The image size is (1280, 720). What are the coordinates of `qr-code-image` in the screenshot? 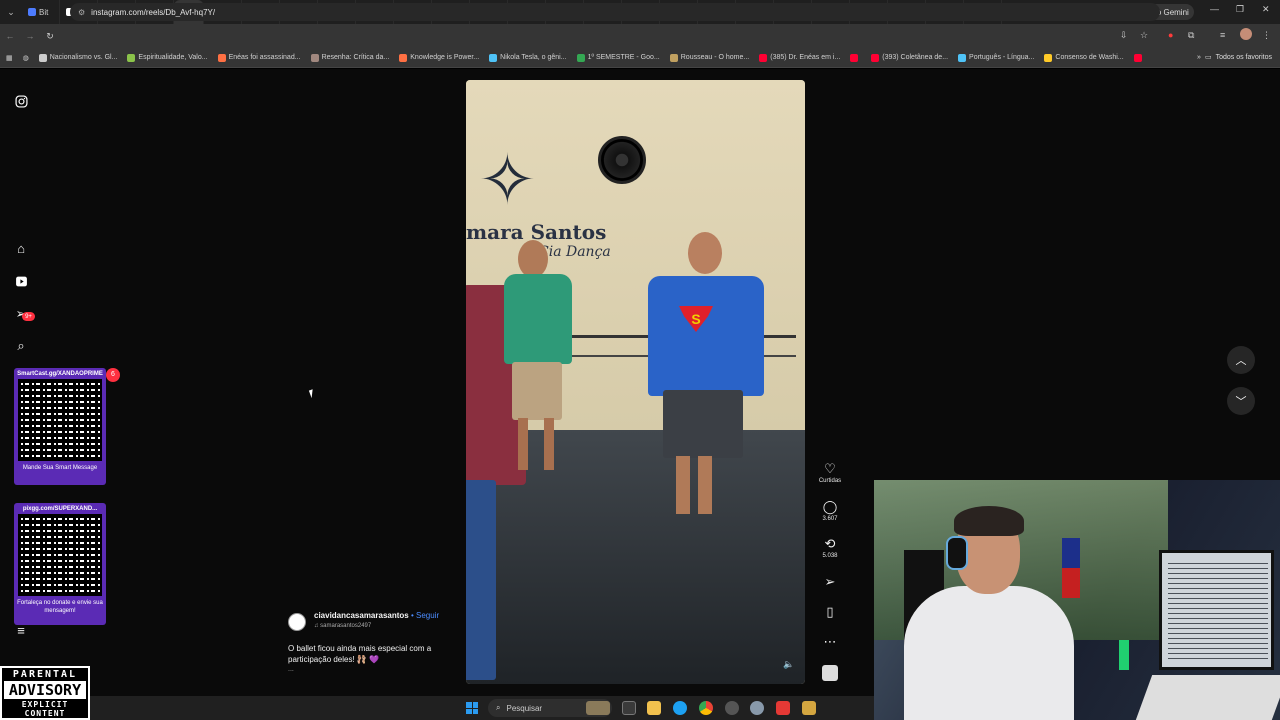 It's located at (60, 420).